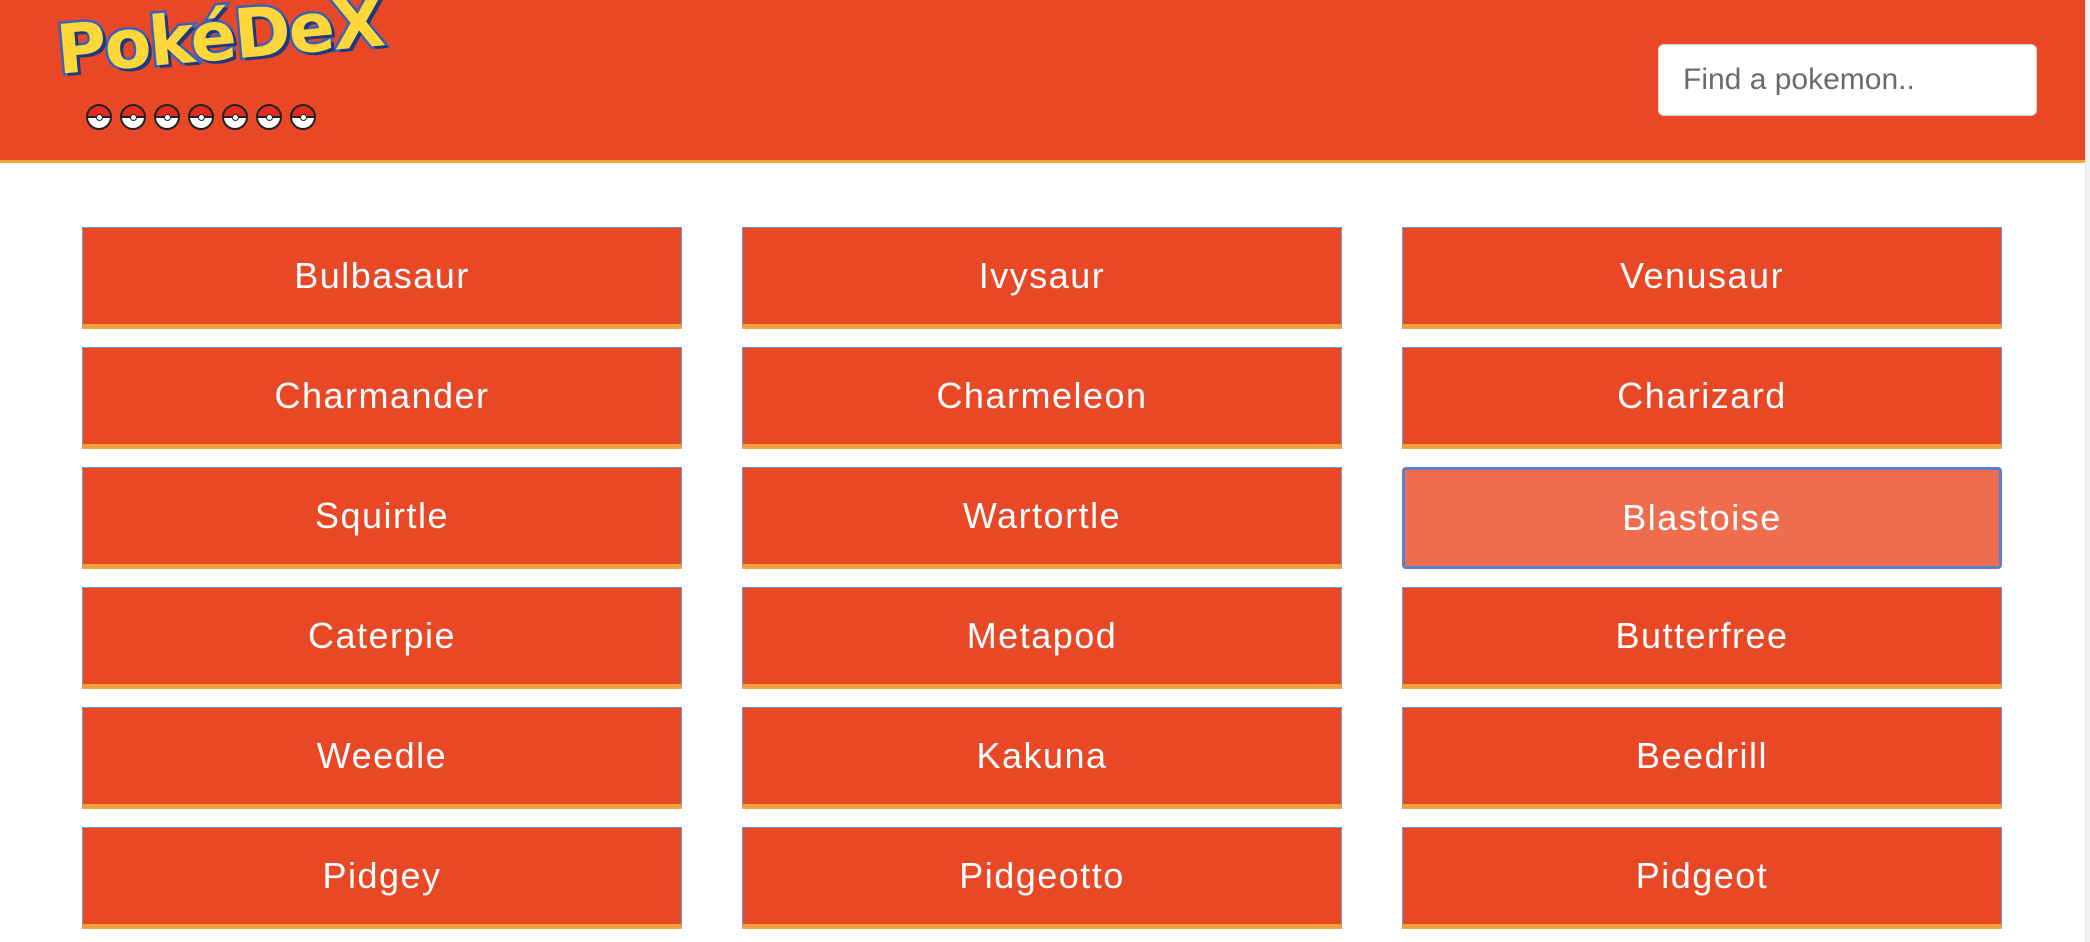 The height and width of the screenshot is (942, 2090). What do you see at coordinates (1042, 518) in the screenshot?
I see `pokemon-card: Wartortle` at bounding box center [1042, 518].